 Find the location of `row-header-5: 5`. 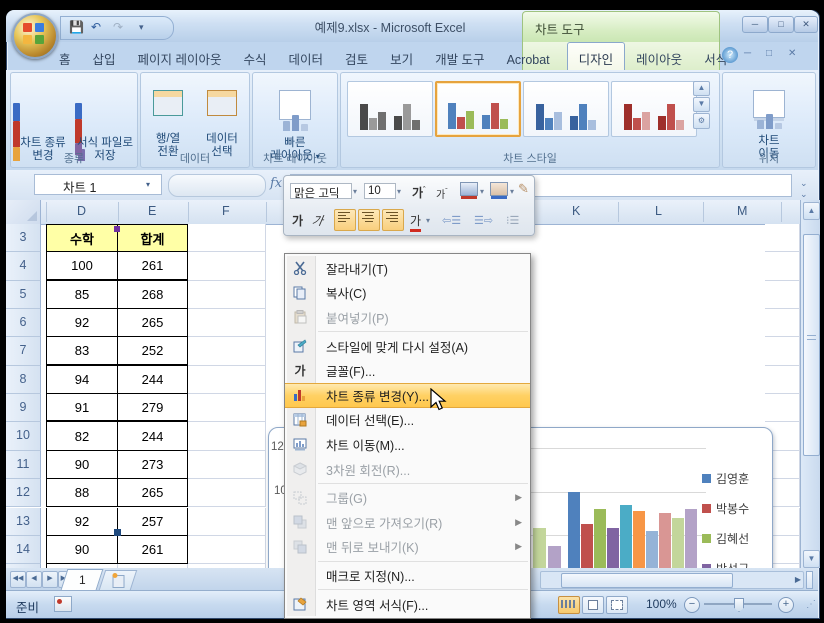

row-header-5: 5 is located at coordinates (23, 295).